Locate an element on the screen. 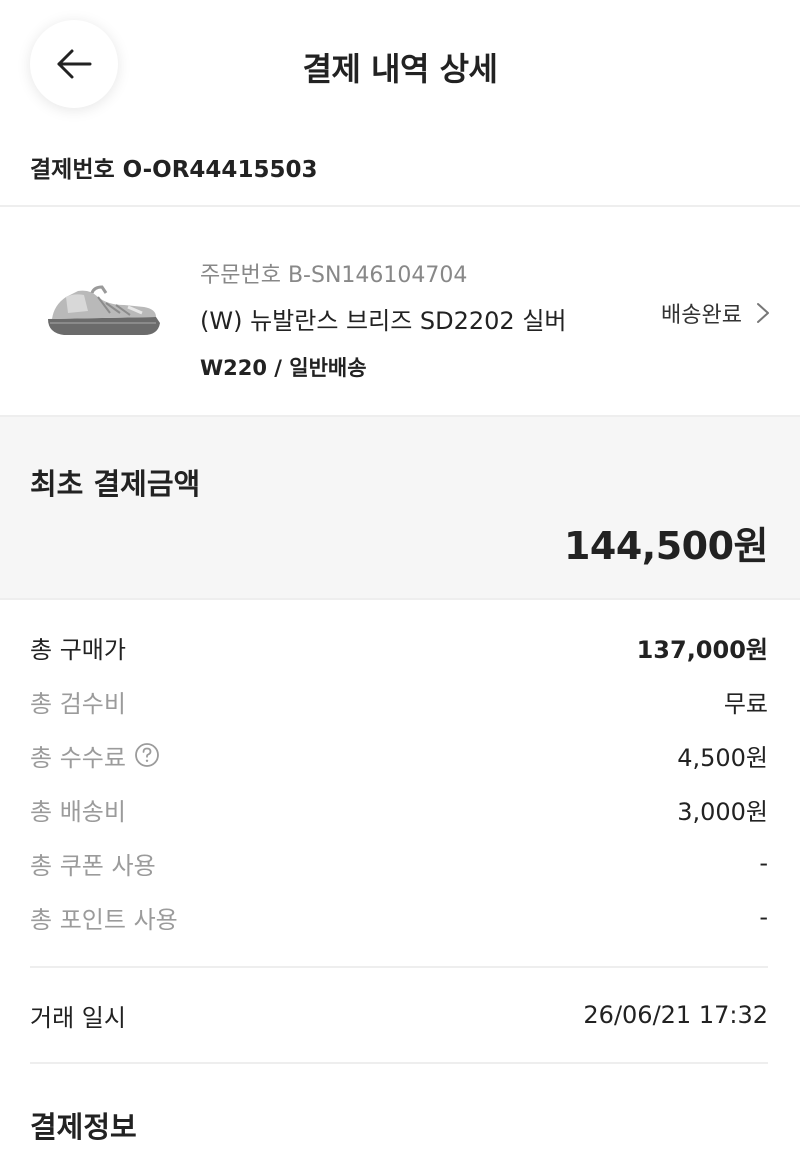 Image resolution: width=800 pixels, height=1159 pixels. sneaker-product-image is located at coordinates (104, 310).